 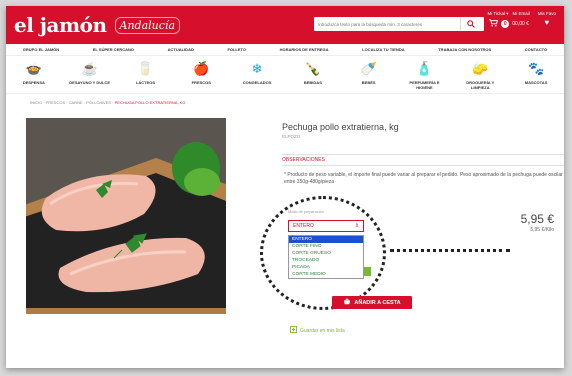 I want to click on cleaning-icon: 🧽, so click(x=480, y=68).